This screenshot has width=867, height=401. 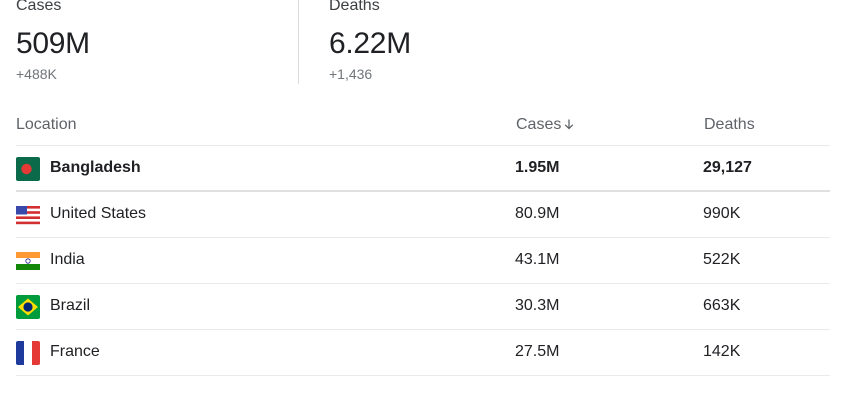 I want to click on row-location: India, so click(x=67, y=259).